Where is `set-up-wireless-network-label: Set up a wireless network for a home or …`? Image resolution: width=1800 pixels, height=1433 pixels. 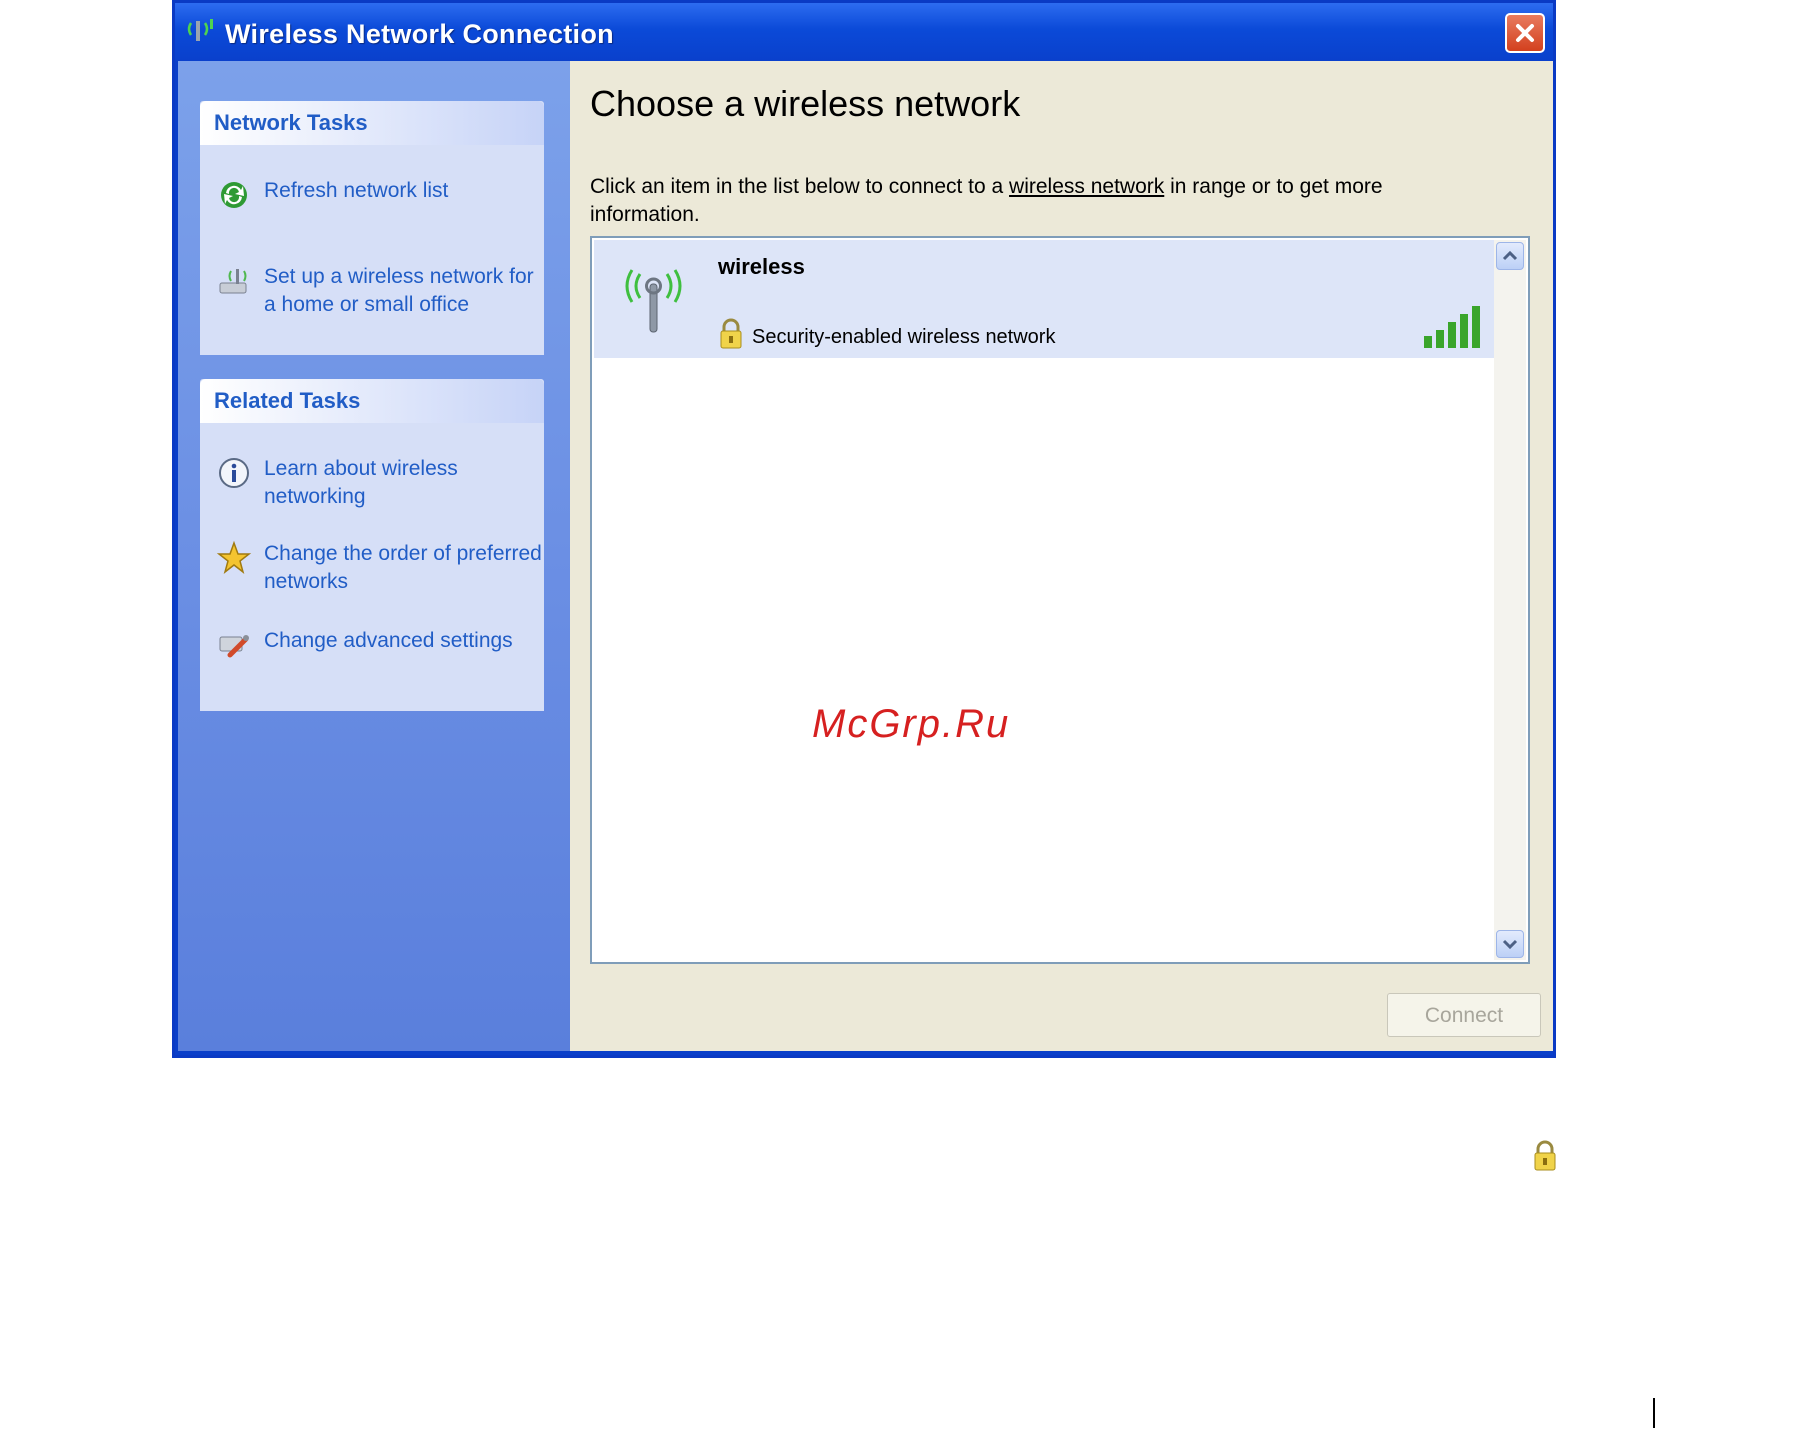
set-up-wireless-network-label: Set up a wireless network for a home or … is located at coordinates (399, 290).